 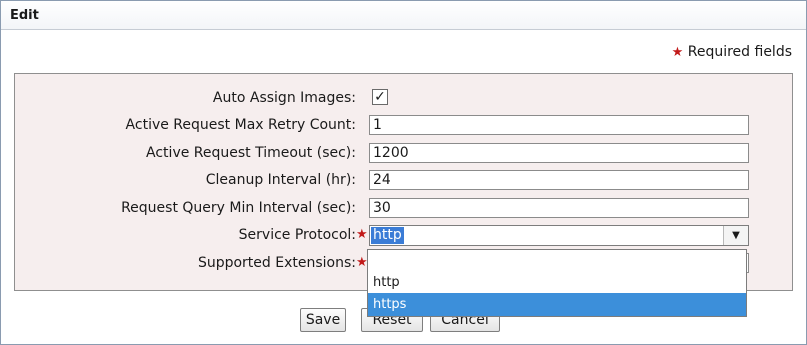 I want to click on dialog-titlebar: Edit, so click(x=403, y=15).